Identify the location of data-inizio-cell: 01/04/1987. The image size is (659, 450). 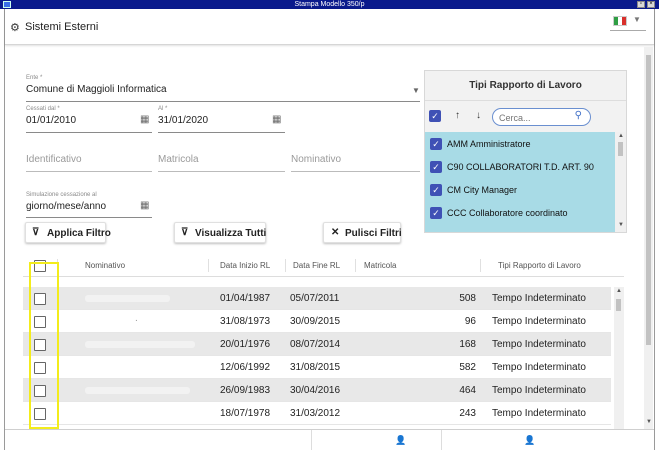
(245, 298).